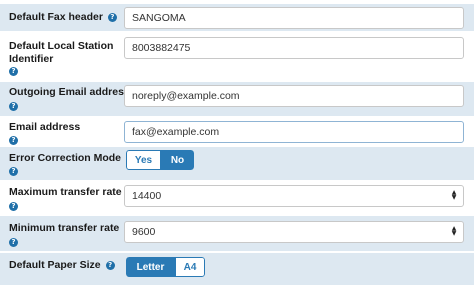 This screenshot has width=474, height=285. I want to click on ecm-toggle: Yes No, so click(160, 160).